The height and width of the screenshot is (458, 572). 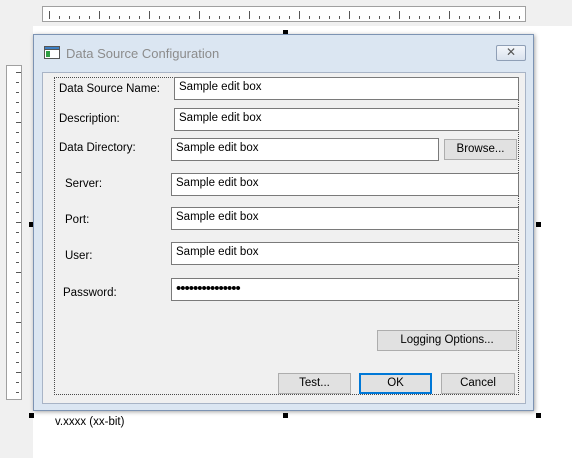 What do you see at coordinates (14, 232) in the screenshot?
I see `vertical-ruler` at bounding box center [14, 232].